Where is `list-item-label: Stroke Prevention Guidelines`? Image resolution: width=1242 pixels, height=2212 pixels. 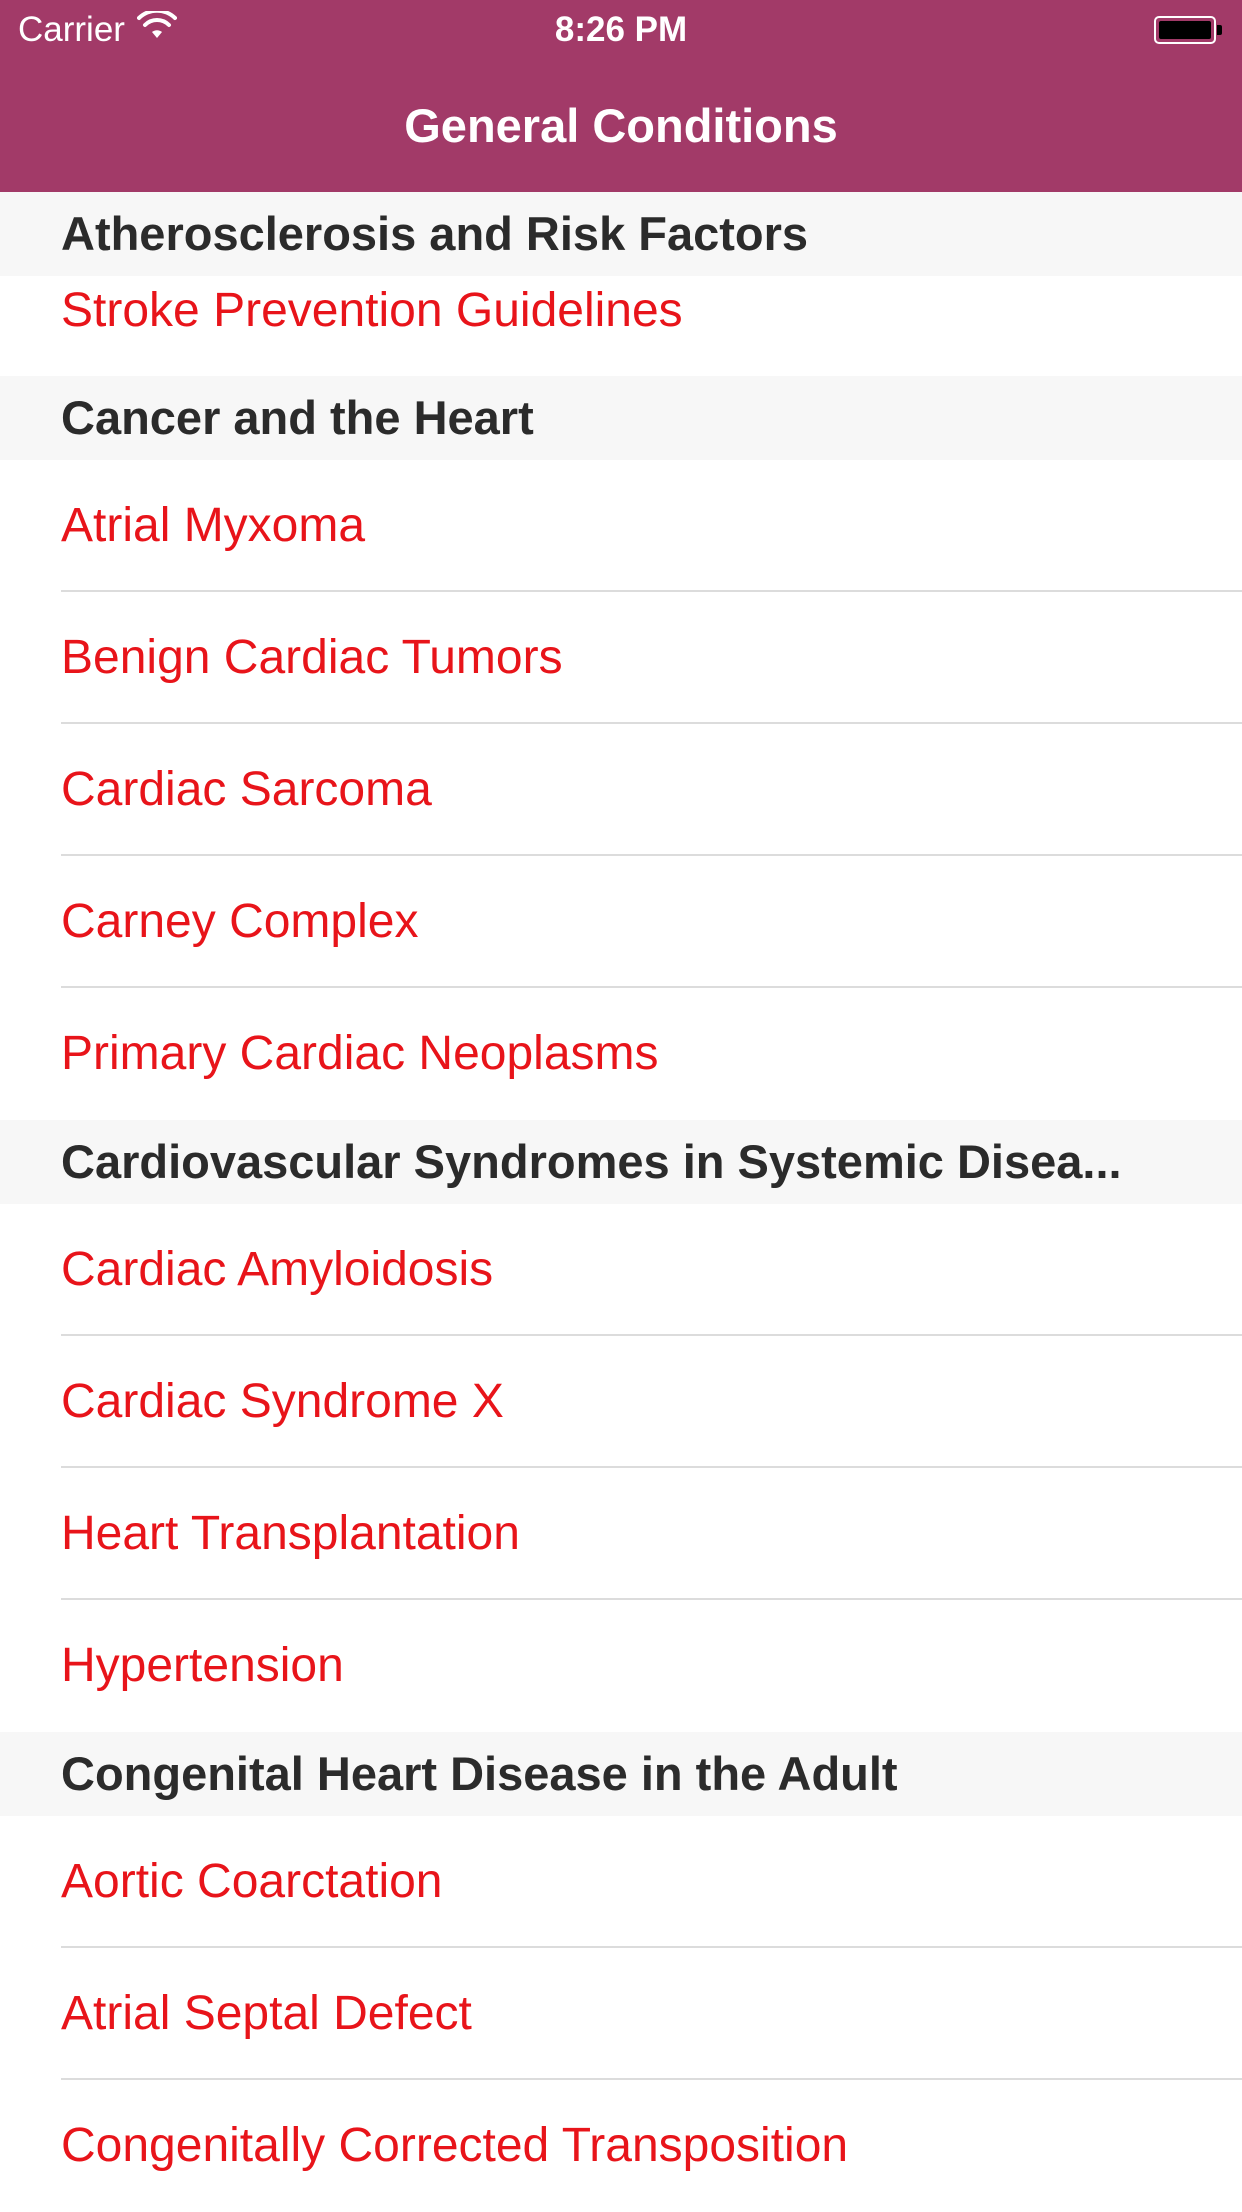
list-item-label: Stroke Prevention Guidelines is located at coordinates (372, 310).